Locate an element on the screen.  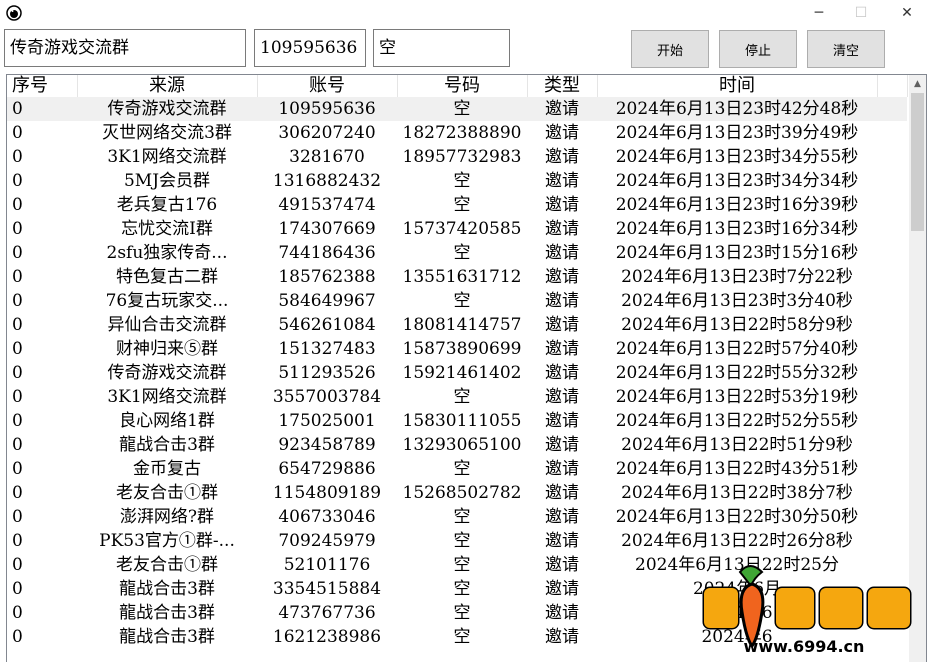
cell-time: 2024年6月13日23时42分48秒 is located at coordinates (737, 109).